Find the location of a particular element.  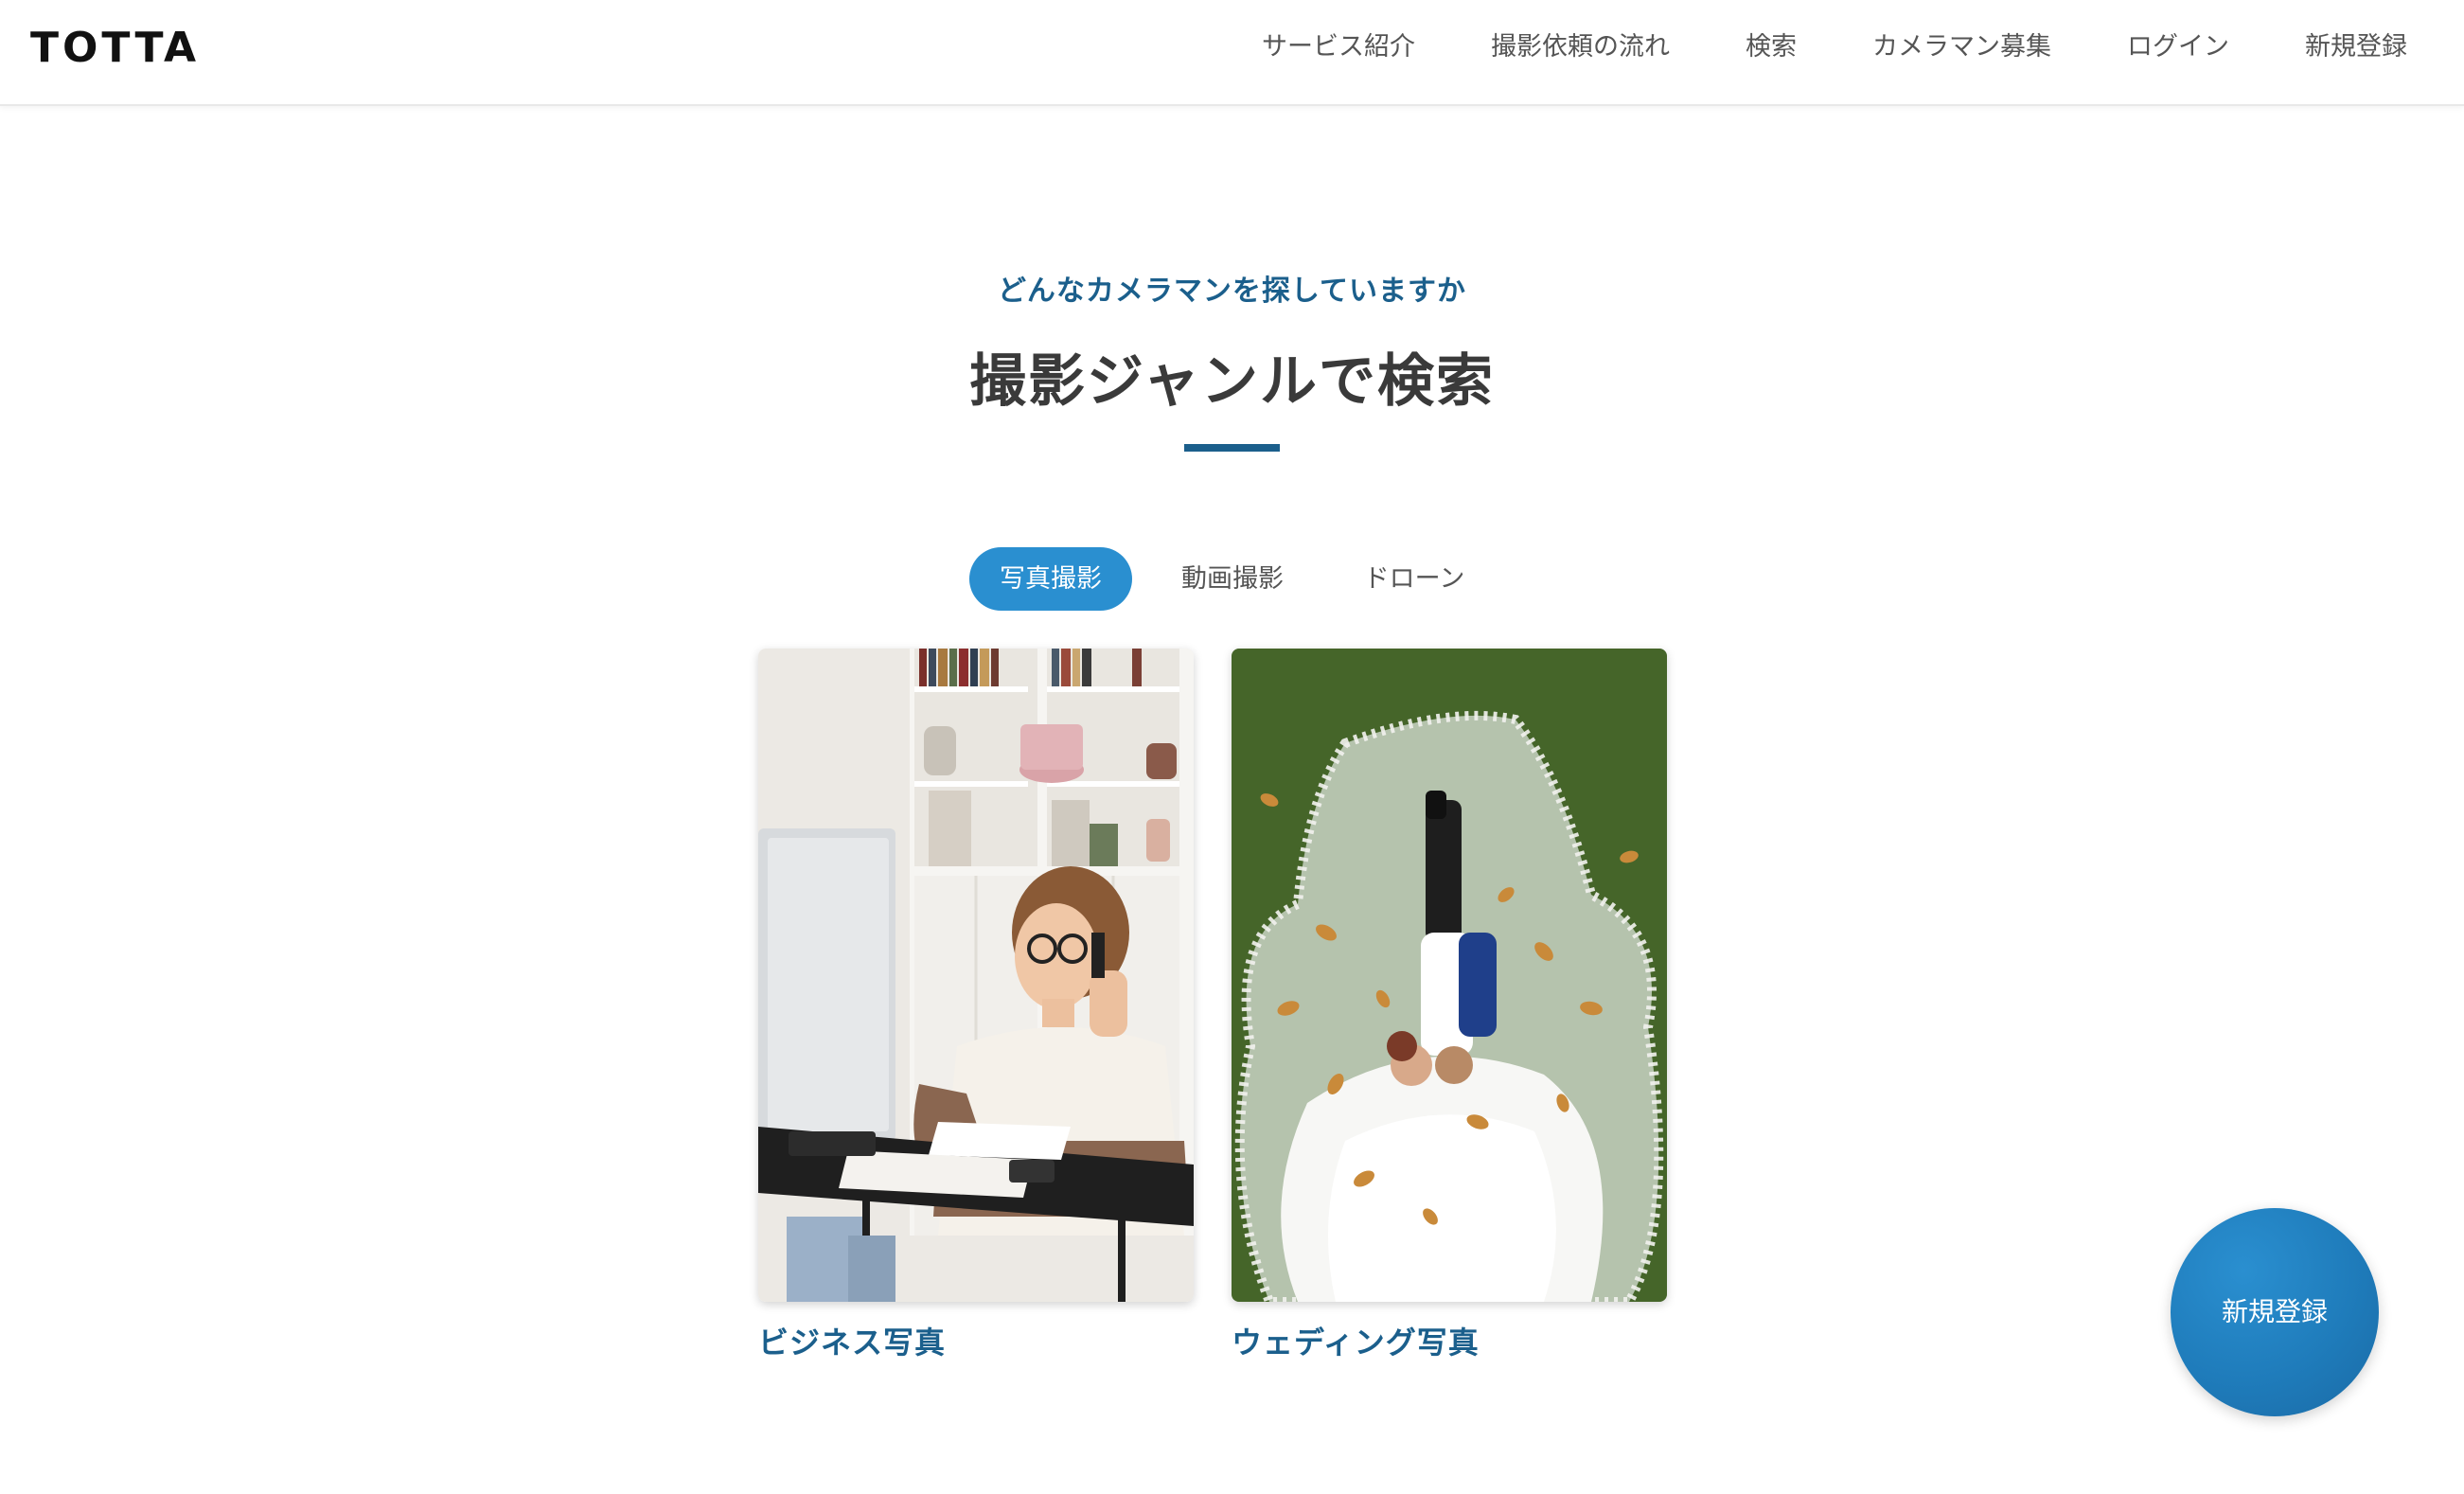

nav-request-flow: 撮影依頼の流れ is located at coordinates (1580, 47).